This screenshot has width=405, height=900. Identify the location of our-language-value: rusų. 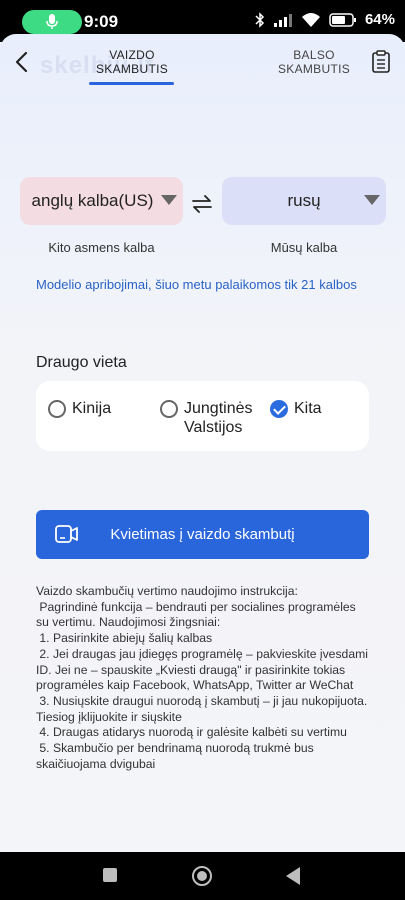
(304, 200).